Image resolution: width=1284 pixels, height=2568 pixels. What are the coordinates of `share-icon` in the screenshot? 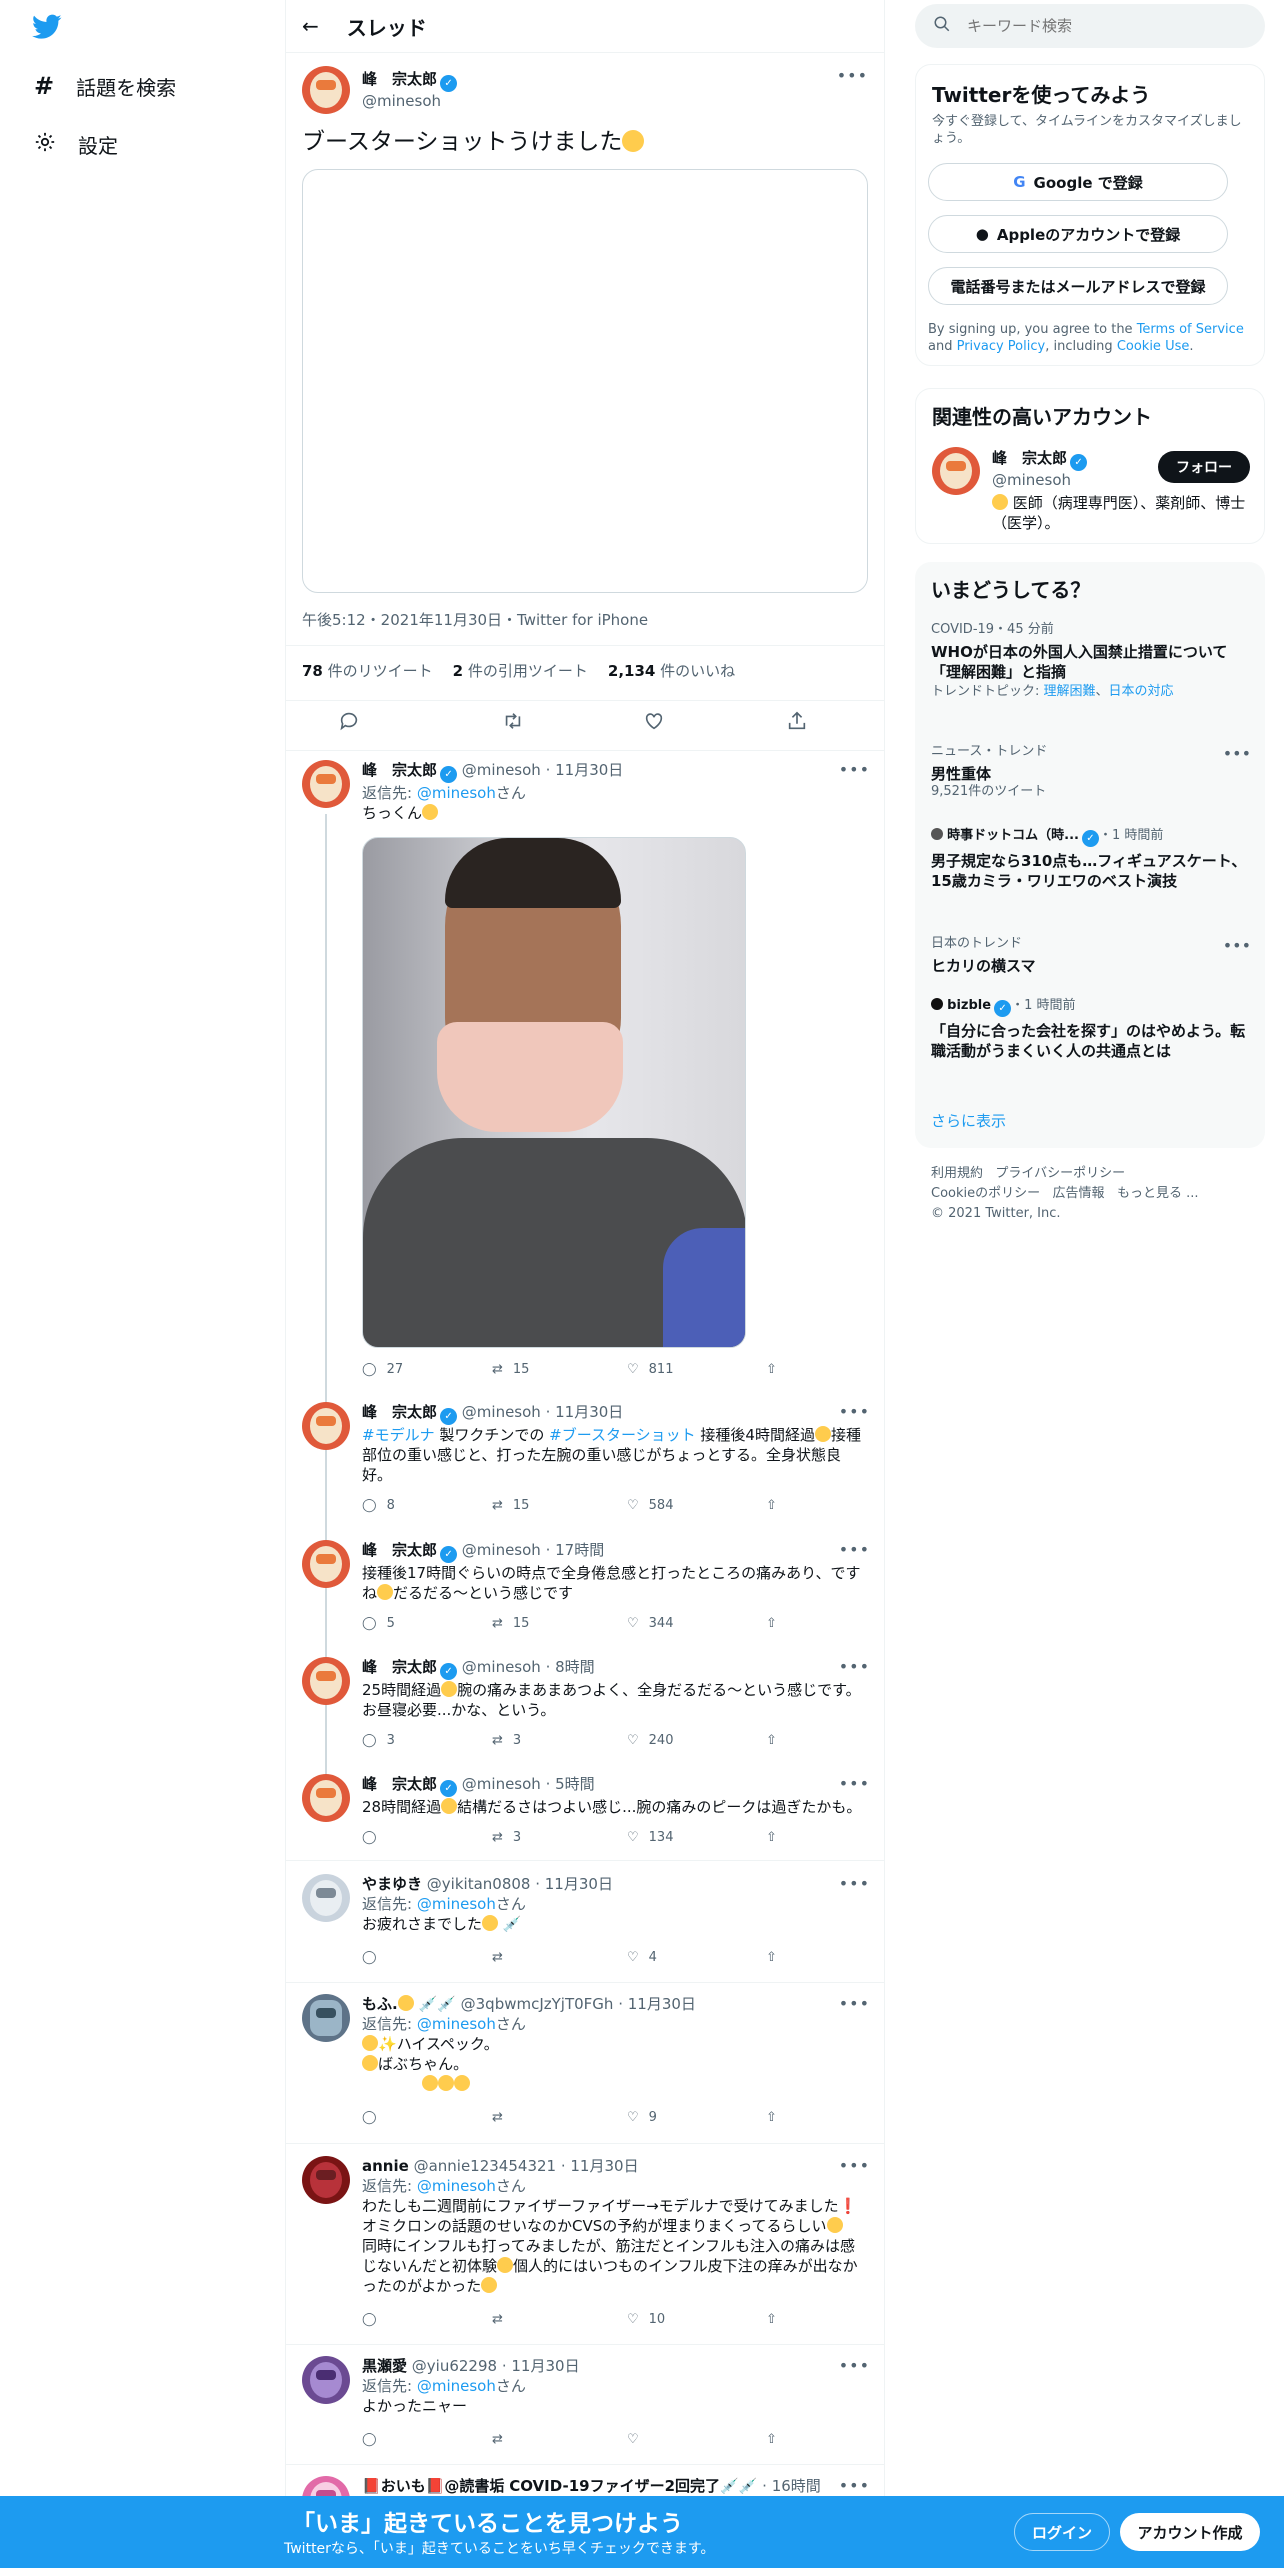 It's located at (797, 723).